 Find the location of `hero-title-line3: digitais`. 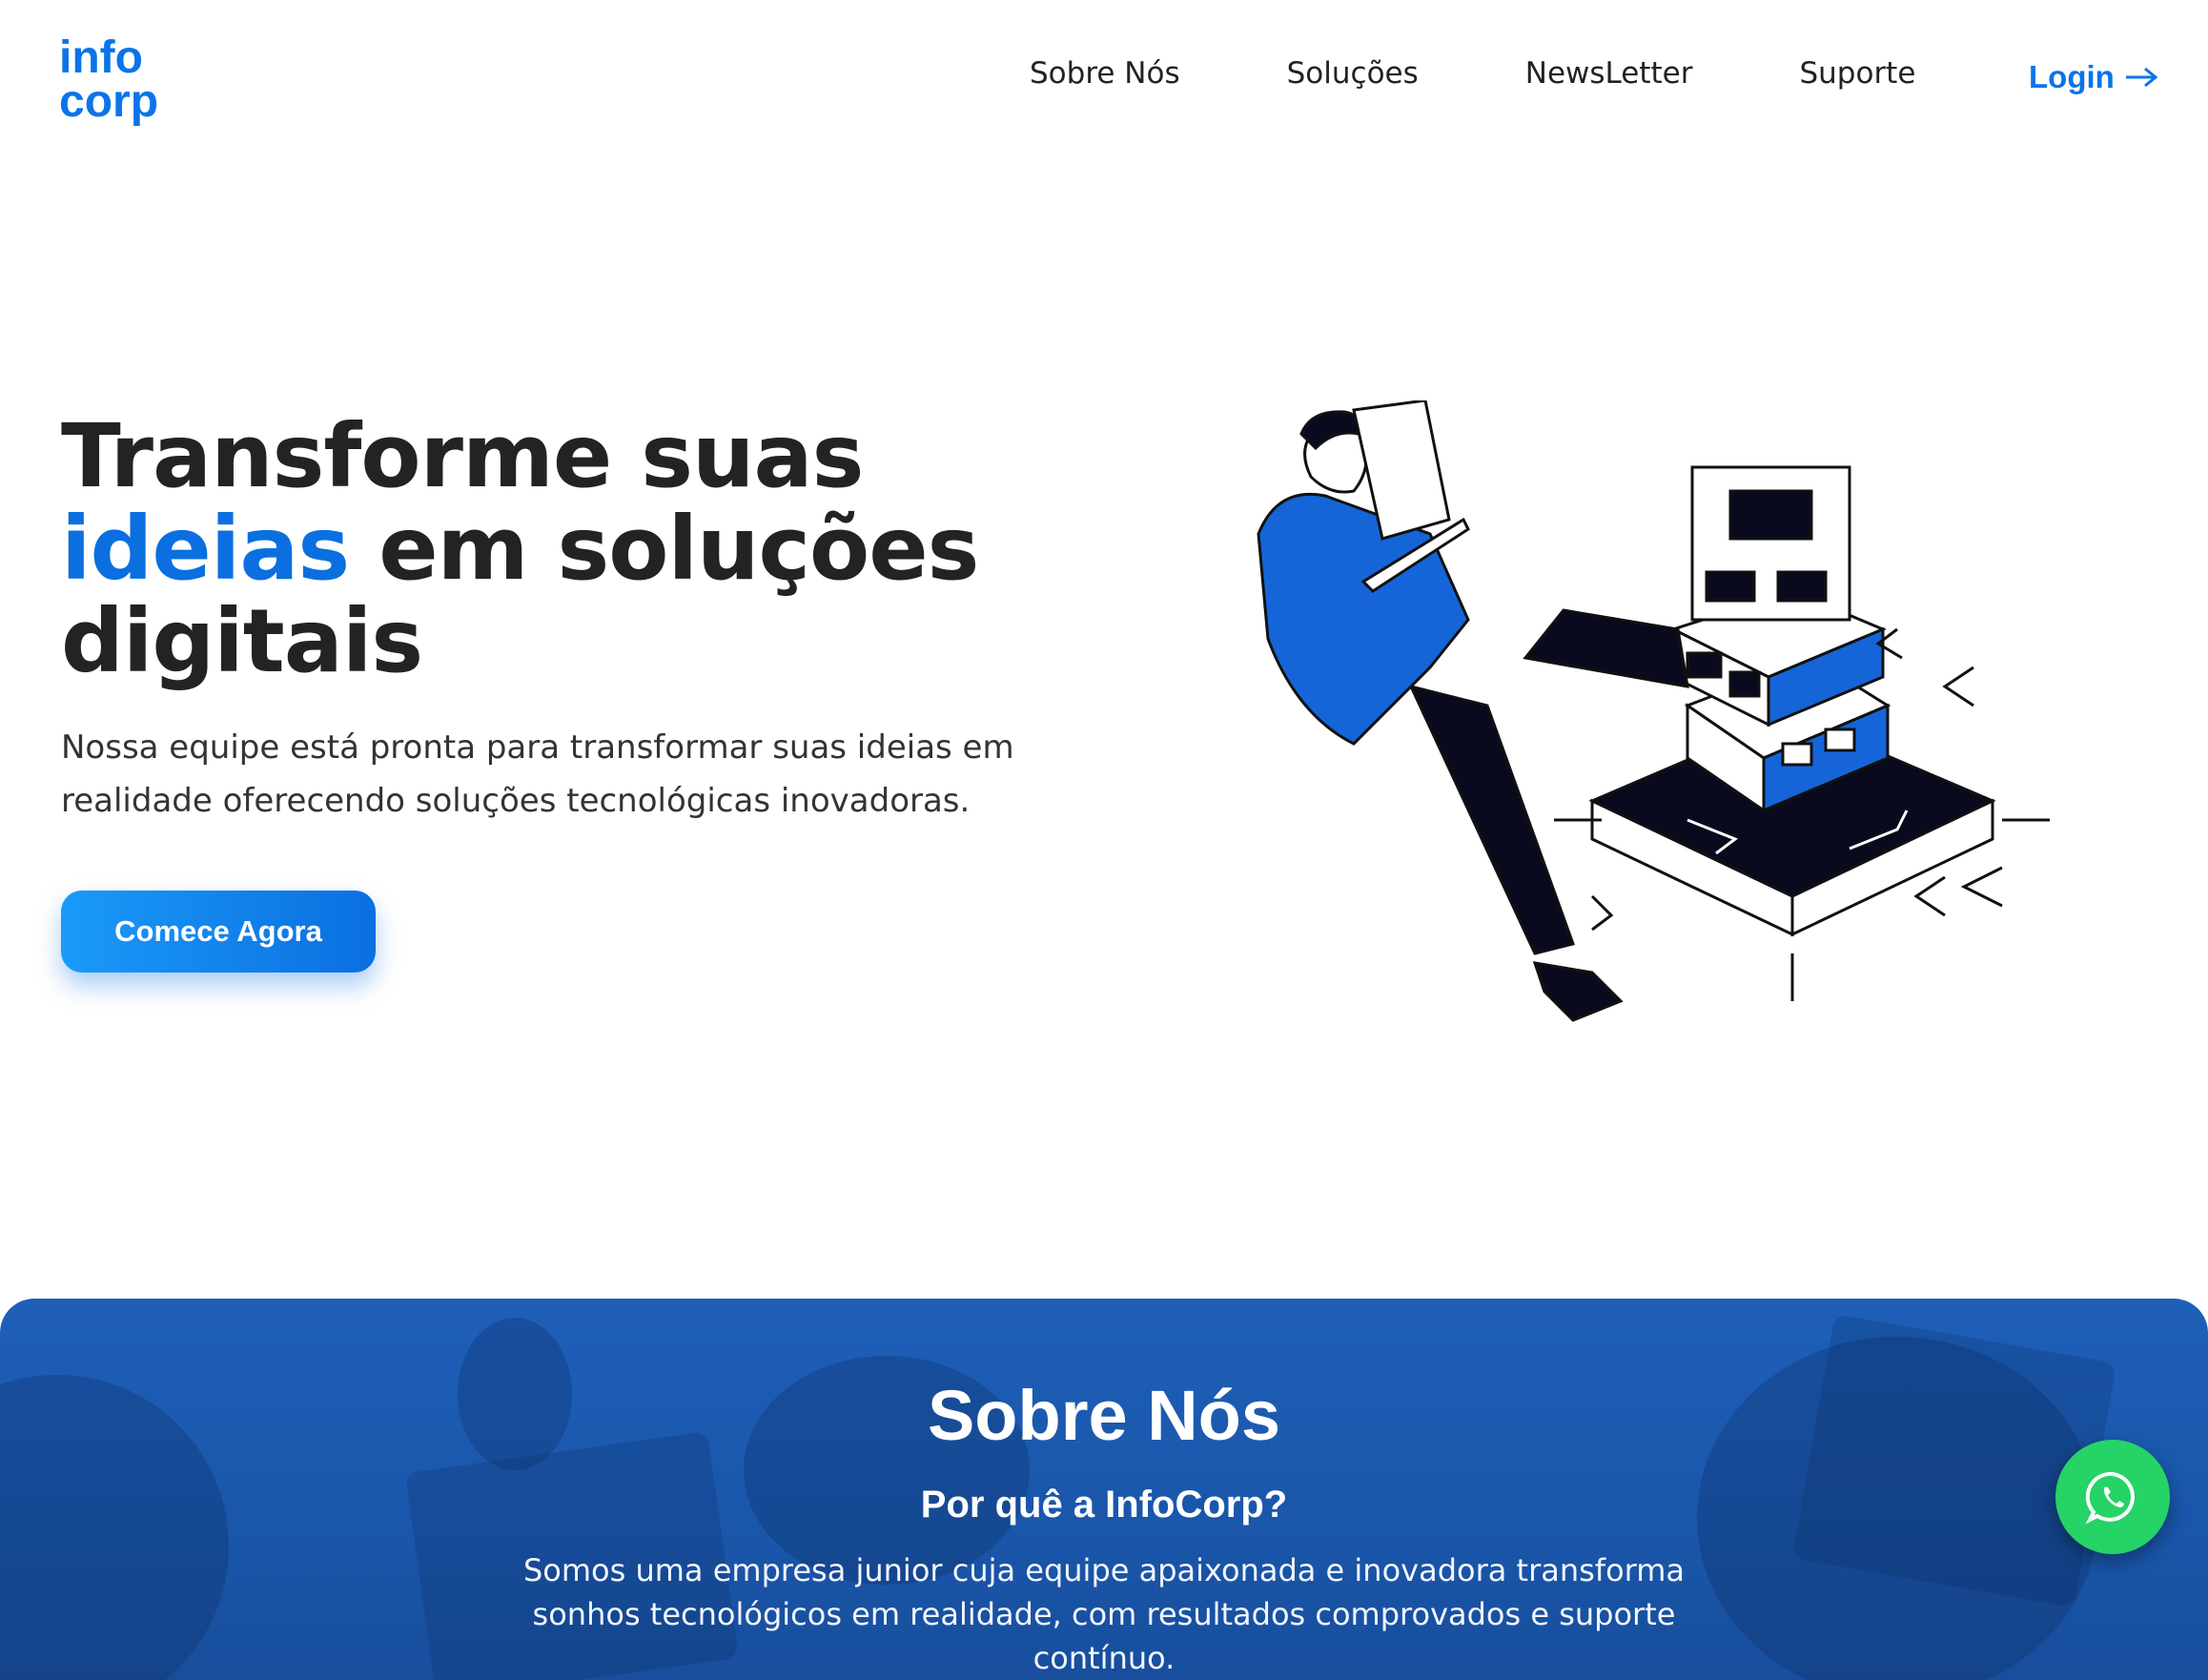

hero-title-line3: digitais is located at coordinates (242, 641).